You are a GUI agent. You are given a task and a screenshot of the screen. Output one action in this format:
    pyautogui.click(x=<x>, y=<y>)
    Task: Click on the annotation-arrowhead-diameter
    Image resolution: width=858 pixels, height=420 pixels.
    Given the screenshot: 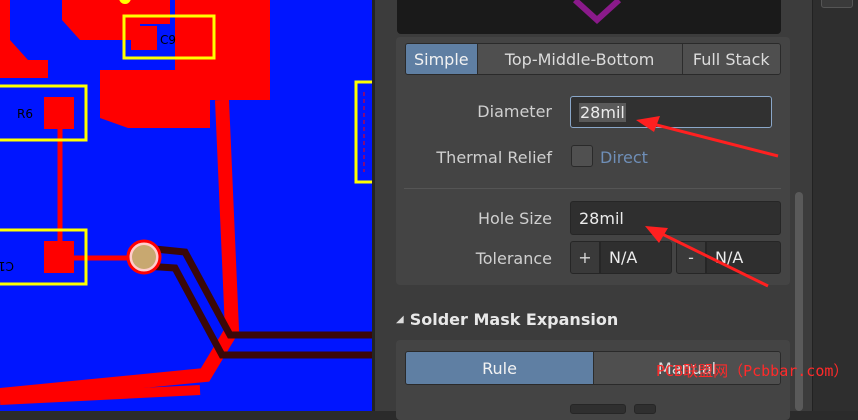 What is the action you would take?
    pyautogui.click(x=648, y=124)
    